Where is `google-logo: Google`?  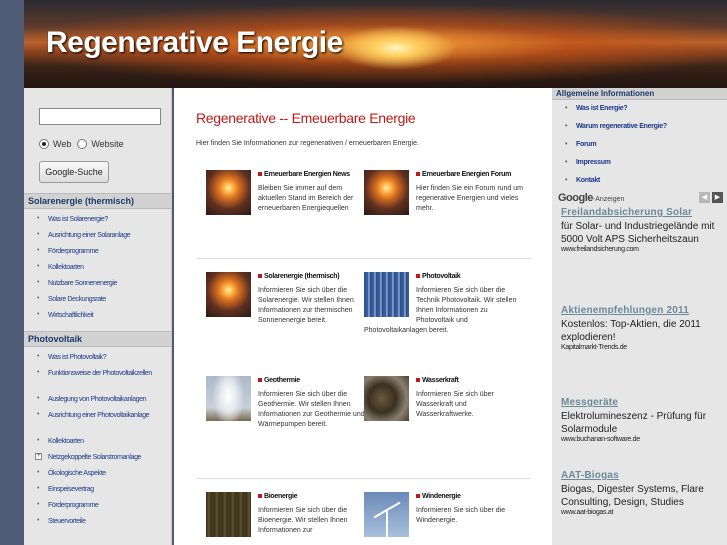
google-logo: Google is located at coordinates (575, 198).